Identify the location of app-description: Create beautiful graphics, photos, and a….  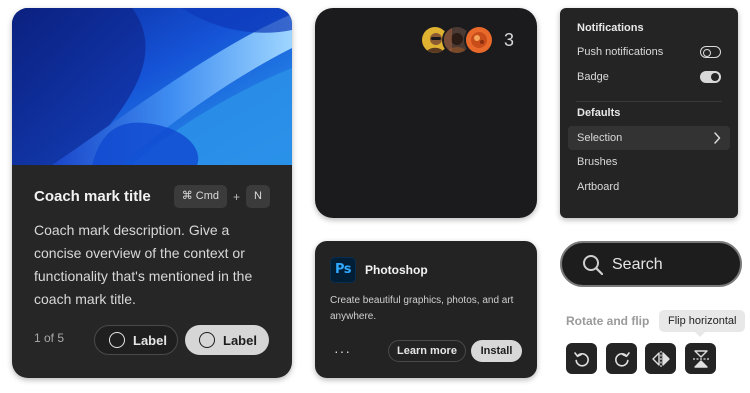
(422, 308).